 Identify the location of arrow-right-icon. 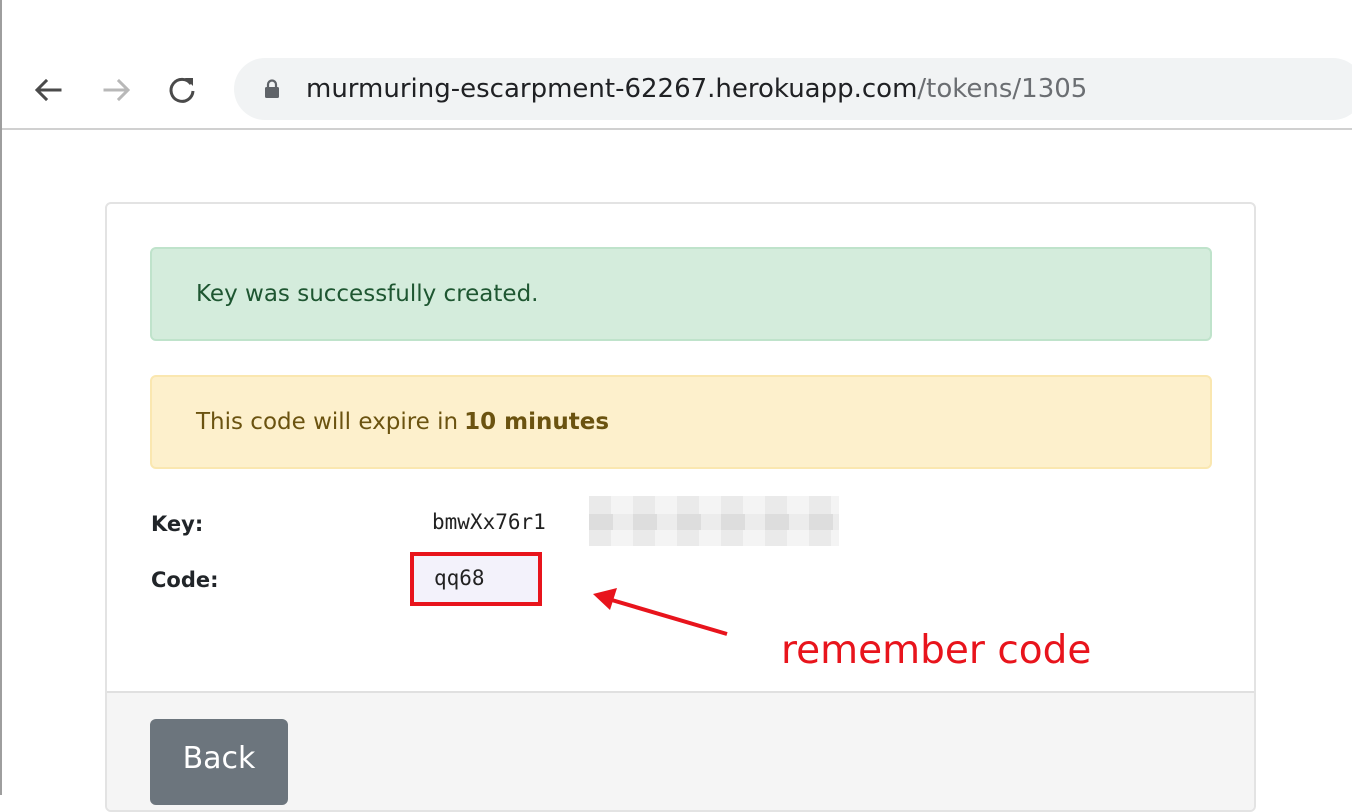
(117, 90).